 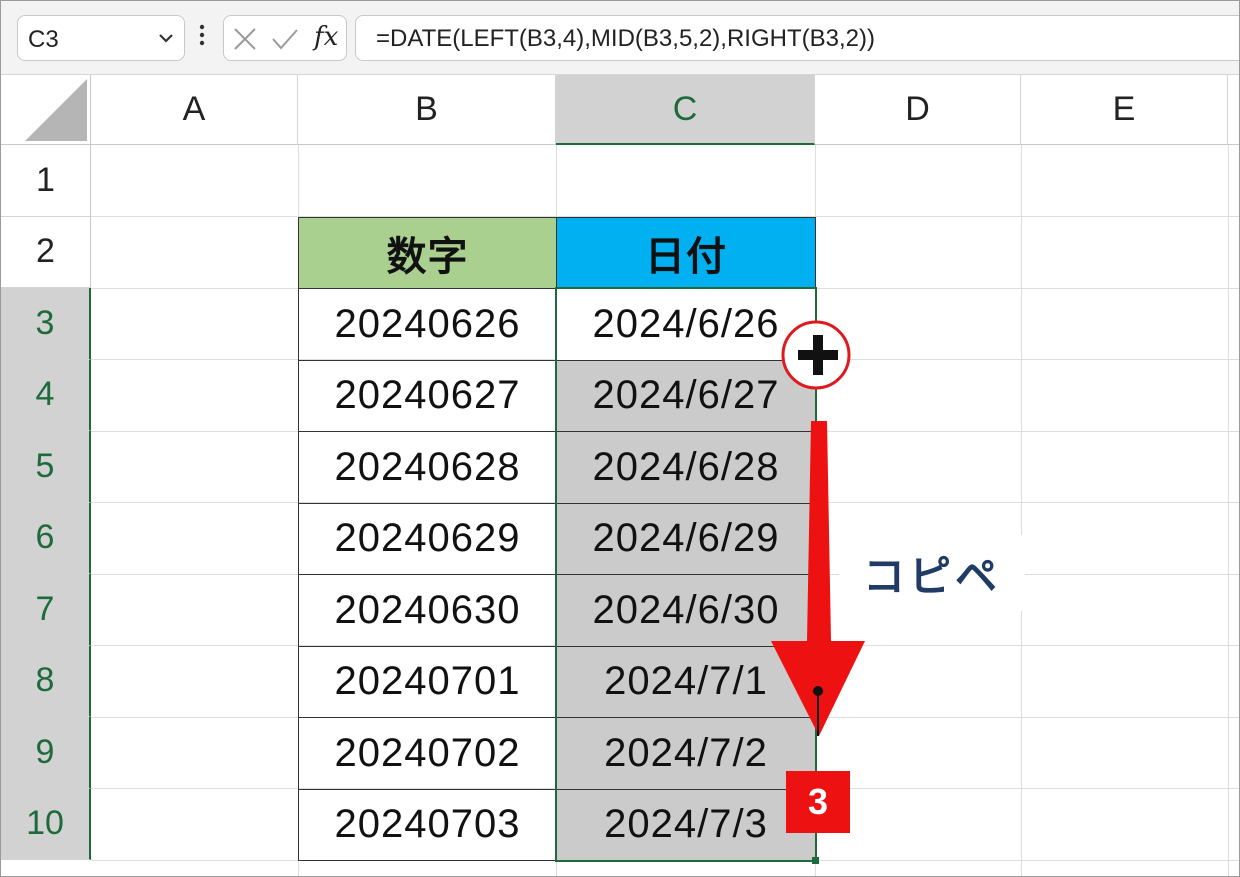 I want to click on name-box: C3, so click(x=101, y=38).